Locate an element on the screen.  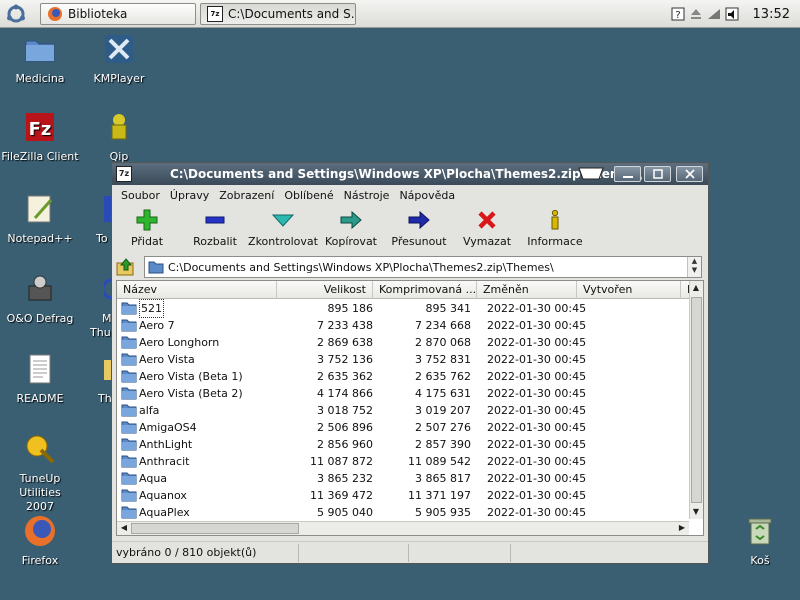
scroll-right-icon: ▶ is located at coordinates (682, 528).